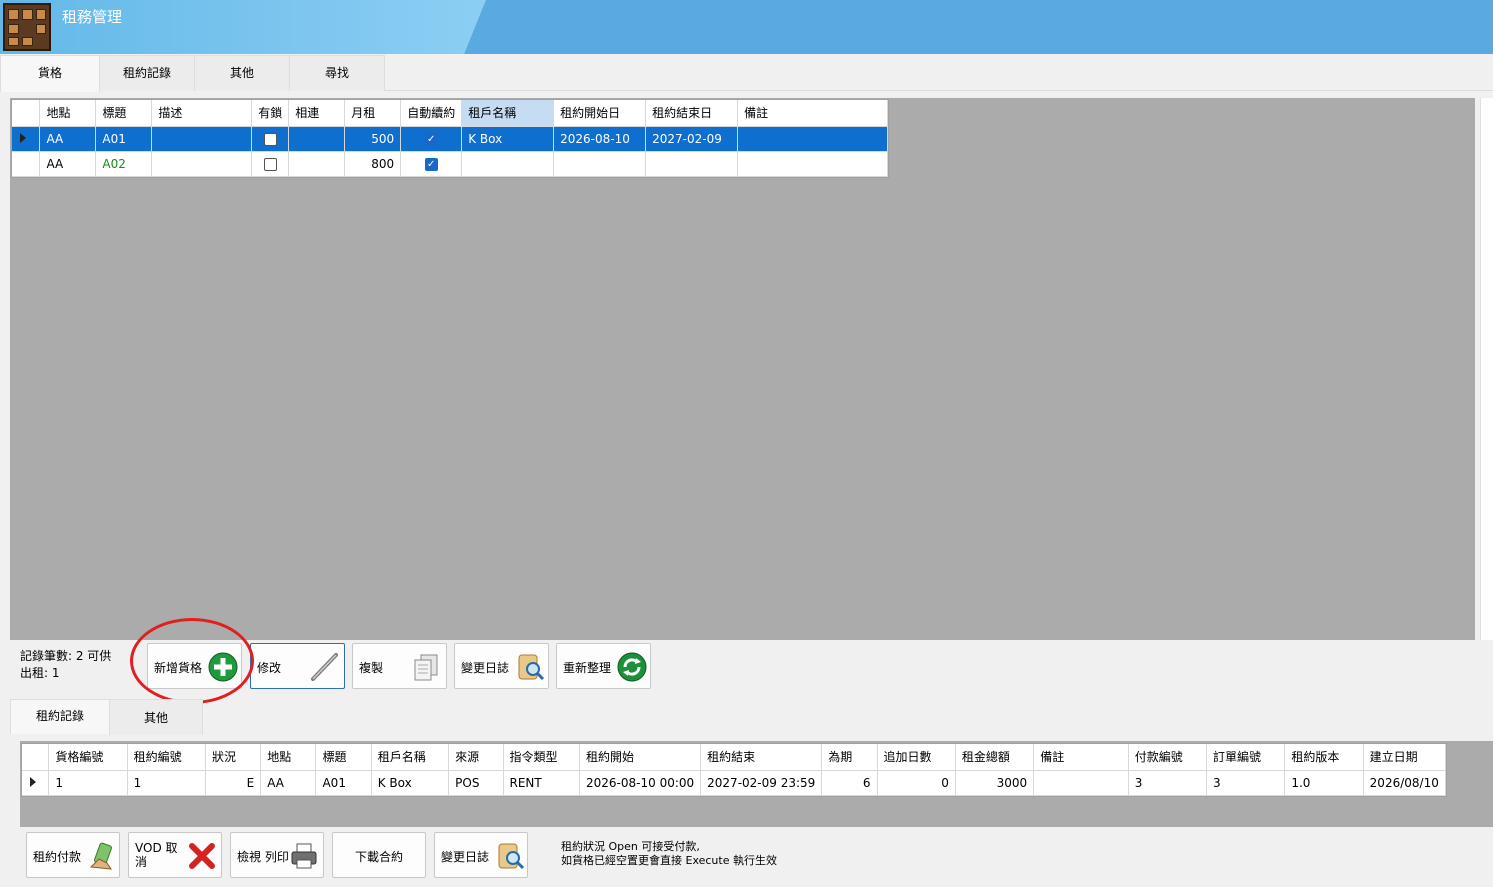 The image size is (1493, 887). I want to click on cell-title: A02, so click(124, 164).